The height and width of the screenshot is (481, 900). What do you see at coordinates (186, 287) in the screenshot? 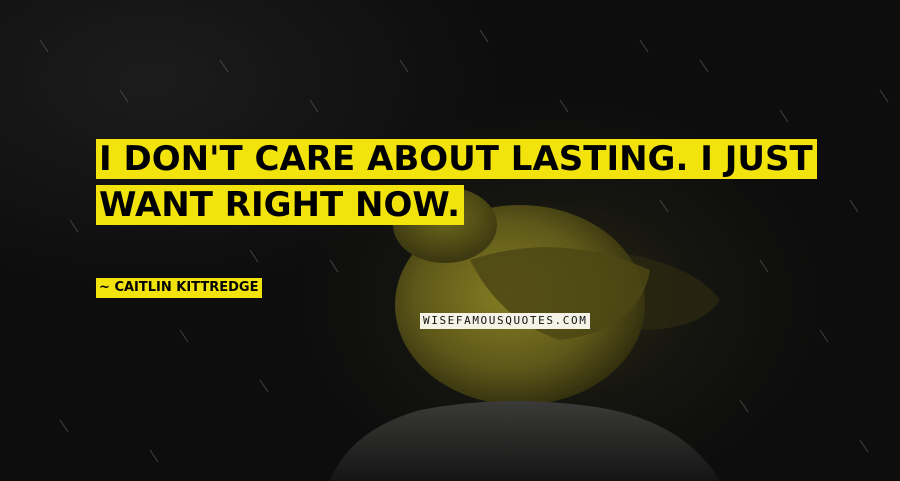
I see `author-name: Caitlin Kittredge` at bounding box center [186, 287].